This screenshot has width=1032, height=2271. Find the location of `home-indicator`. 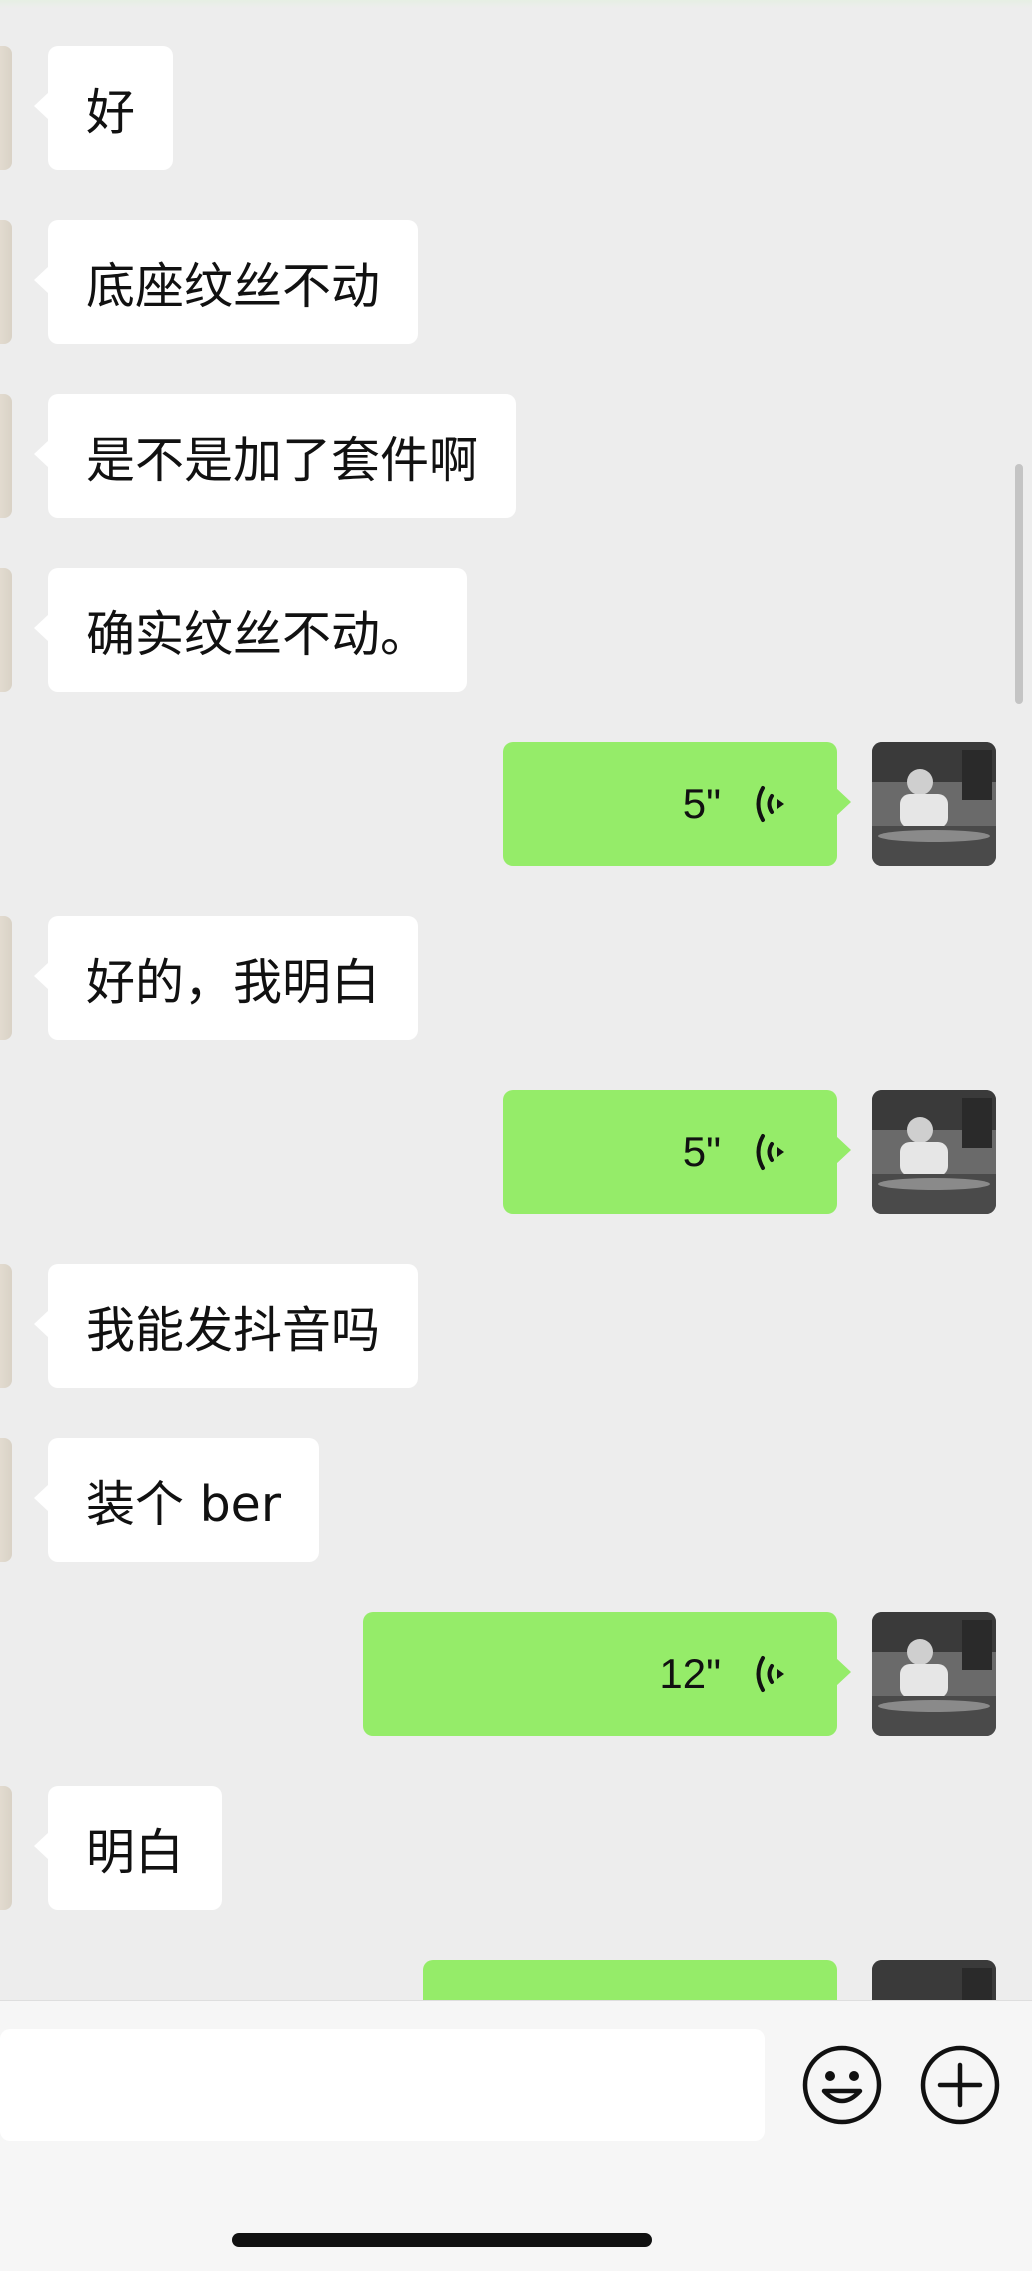

home-indicator is located at coordinates (442, 2240).